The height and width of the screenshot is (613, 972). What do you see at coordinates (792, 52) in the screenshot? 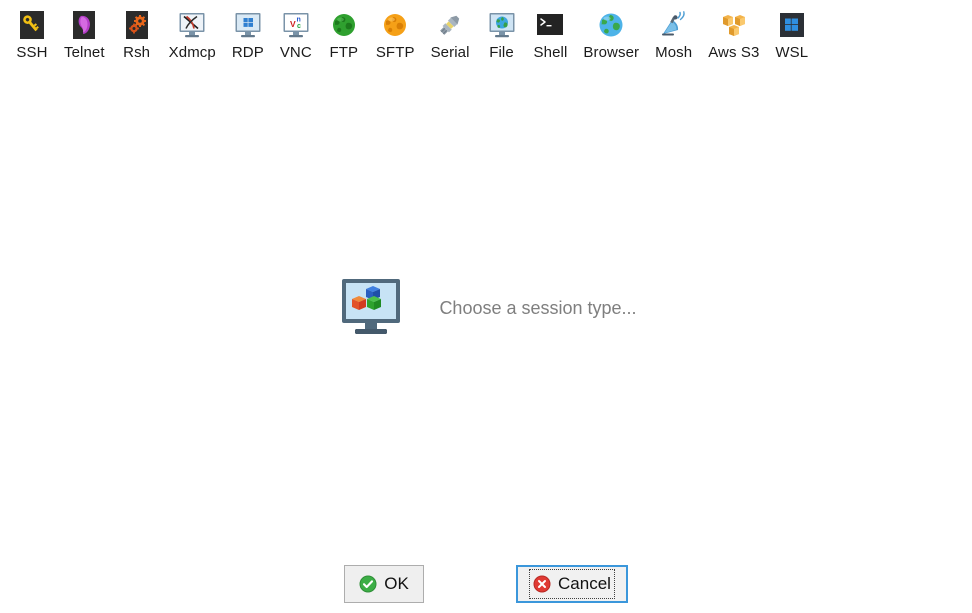
I see `toolbar-label-wsl: WSL` at bounding box center [792, 52].